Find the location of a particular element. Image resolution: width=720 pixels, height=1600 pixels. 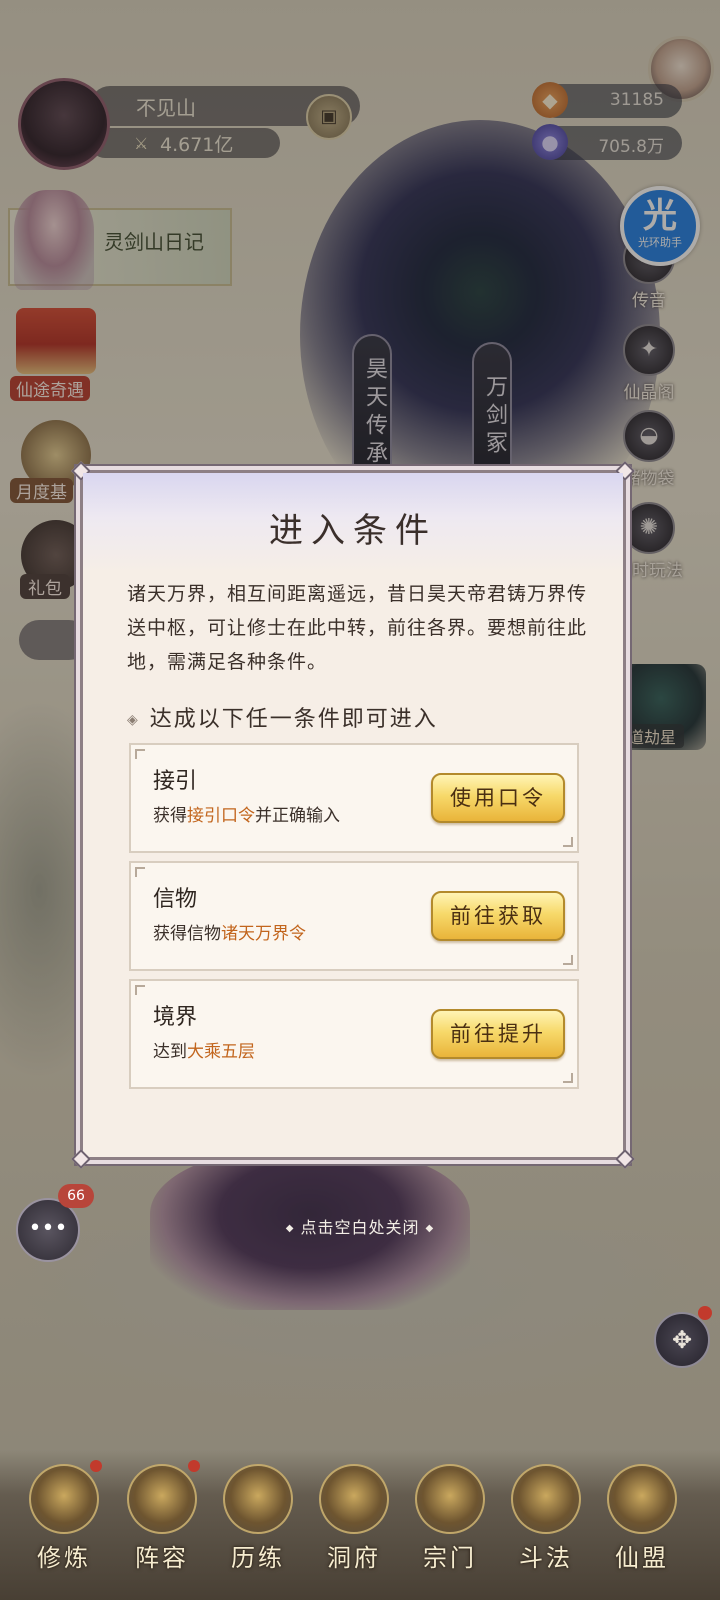

nav-cave: 洞府 is located at coordinates (354, 1525).